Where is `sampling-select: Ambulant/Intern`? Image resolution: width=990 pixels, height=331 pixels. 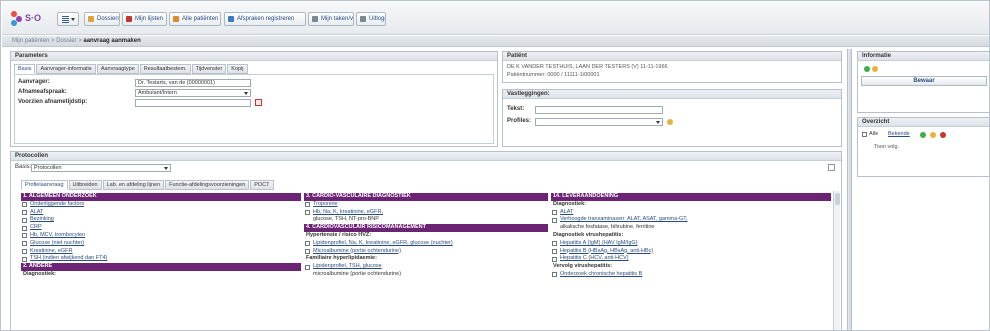 sampling-select: Ambulant/Intern is located at coordinates (193, 93).